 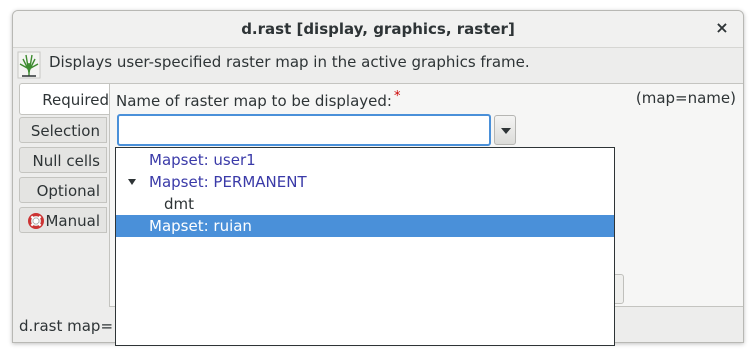 I want to click on tab-manual: Manual, so click(x=63, y=220).